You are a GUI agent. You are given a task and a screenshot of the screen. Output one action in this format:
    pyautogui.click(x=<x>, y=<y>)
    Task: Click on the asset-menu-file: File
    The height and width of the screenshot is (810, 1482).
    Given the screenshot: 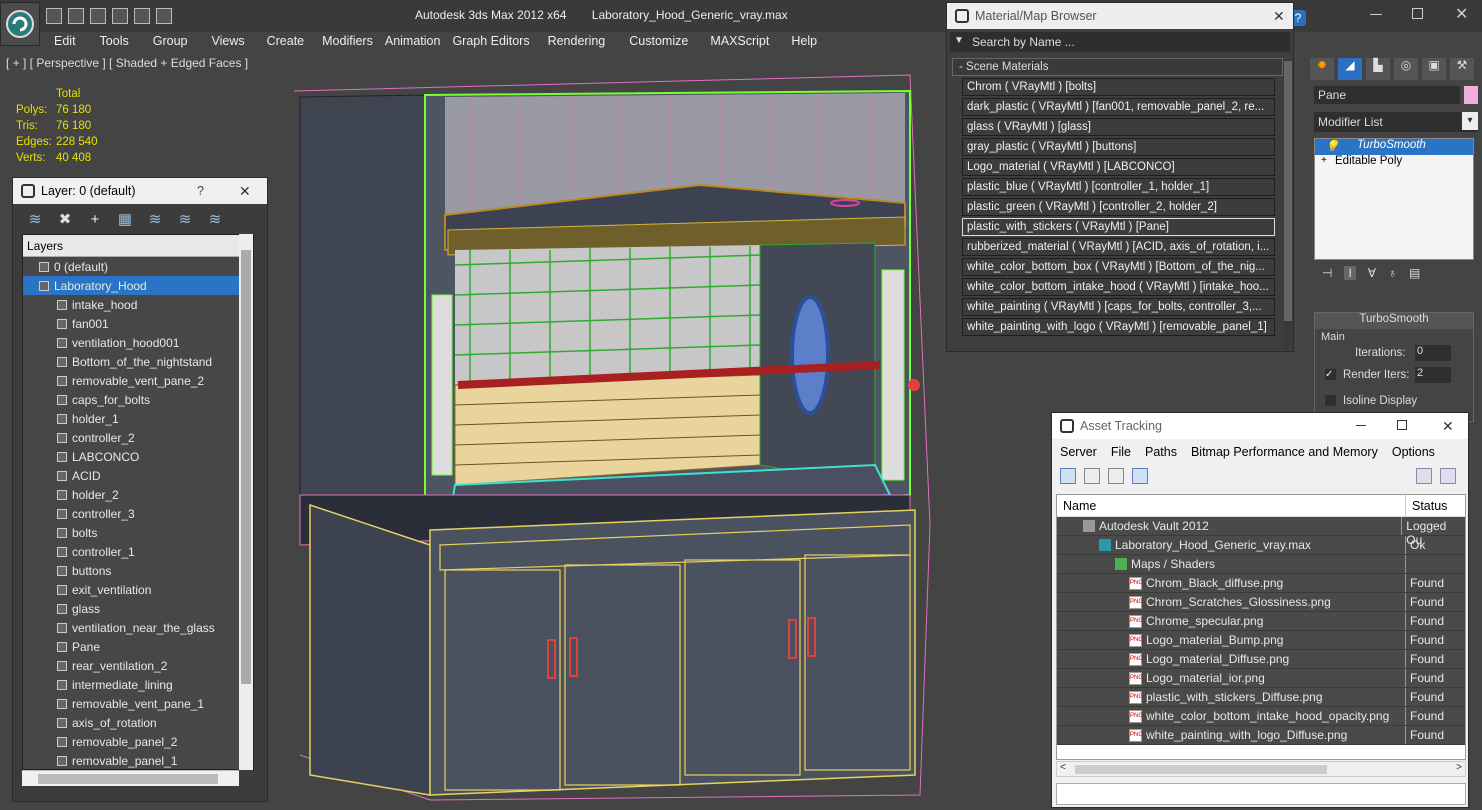 What is the action you would take?
    pyautogui.click(x=1121, y=454)
    